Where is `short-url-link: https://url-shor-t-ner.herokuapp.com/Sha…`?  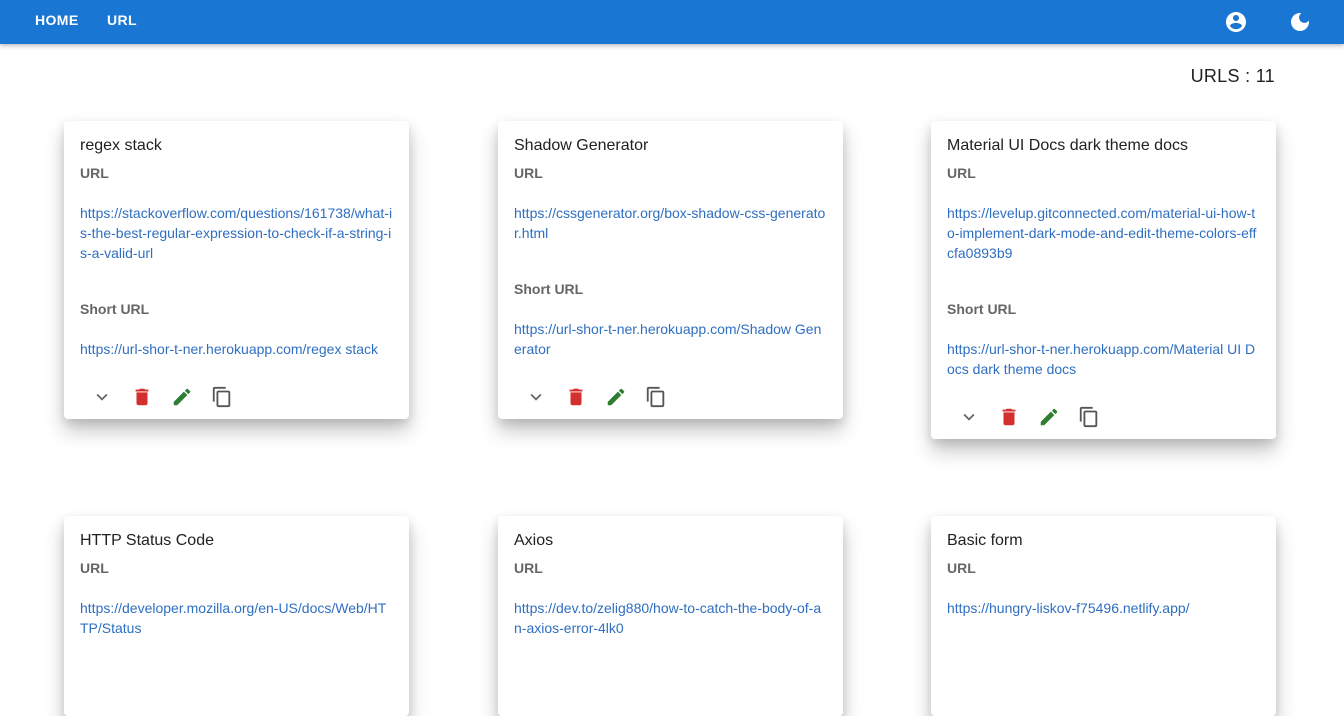 short-url-link: https://url-shor-t-ner.herokuapp.com/Sha… is located at coordinates (670, 339).